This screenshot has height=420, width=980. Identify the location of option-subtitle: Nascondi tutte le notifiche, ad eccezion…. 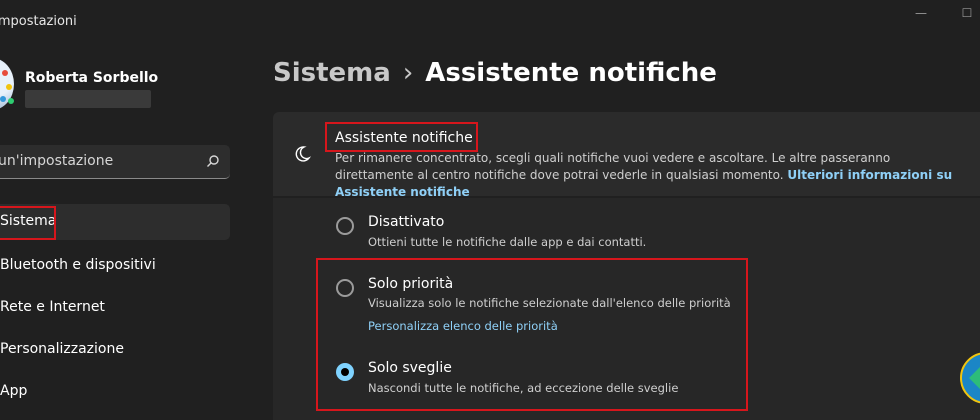
(523, 388).